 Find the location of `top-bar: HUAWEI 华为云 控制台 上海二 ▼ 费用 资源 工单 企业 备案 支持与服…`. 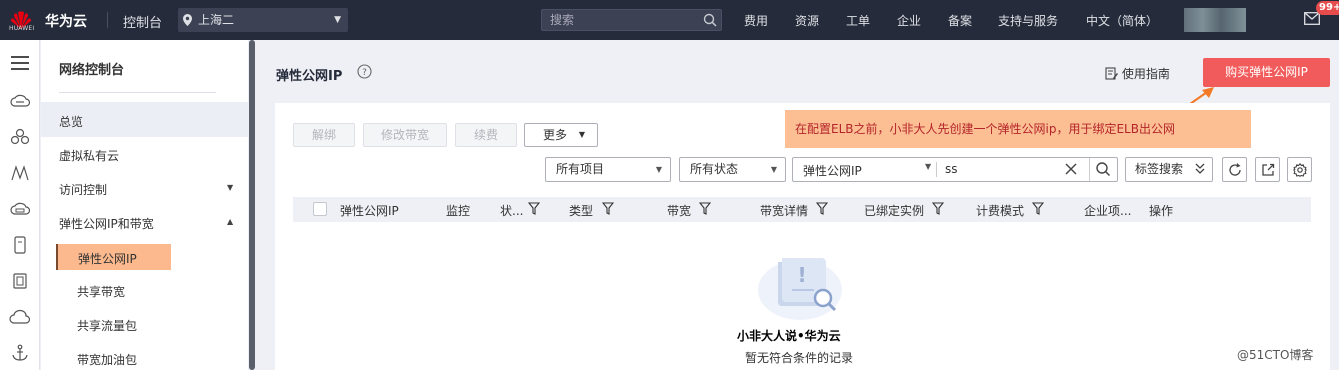

top-bar: HUAWEI 华为云 控制台 上海二 ▼ 费用 资源 工单 企业 备案 支持与服… is located at coordinates (669, 20).